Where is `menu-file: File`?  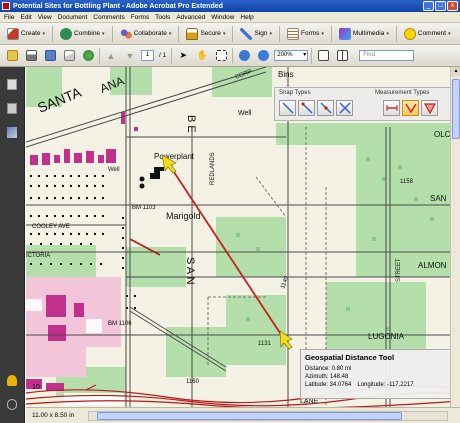 menu-file: File is located at coordinates (9, 17).